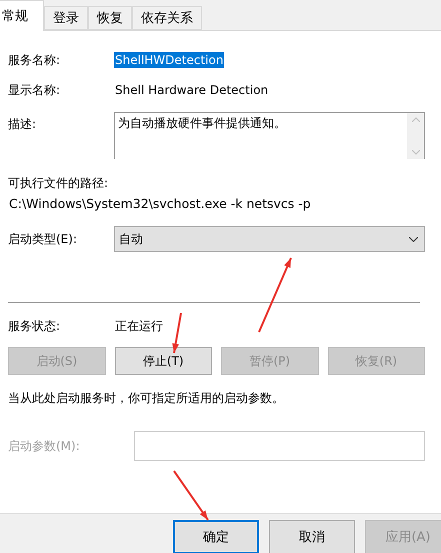 The width and height of the screenshot is (441, 553). Describe the element at coordinates (416, 119) in the screenshot. I see `scroll-up-icon` at that location.